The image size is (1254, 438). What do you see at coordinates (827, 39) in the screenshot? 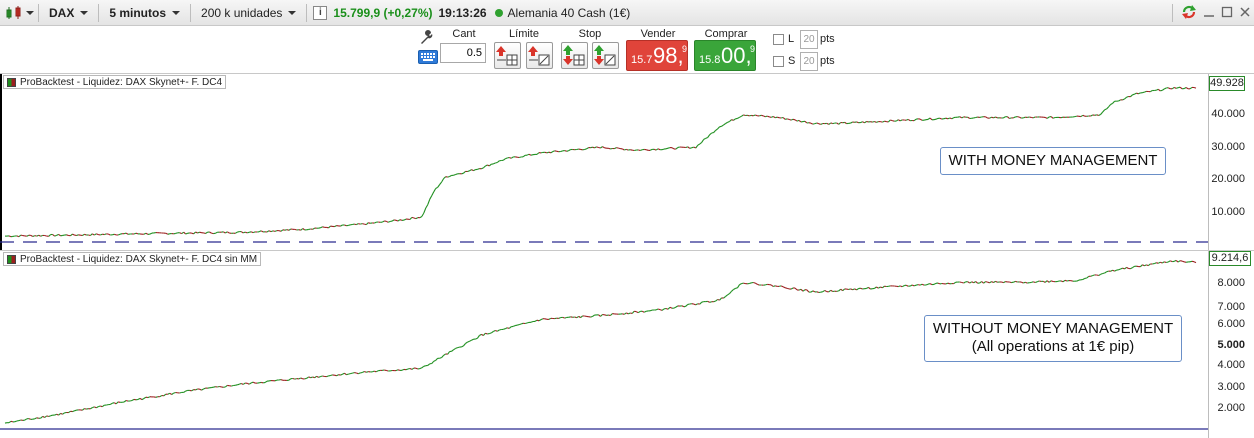
I see `limit-pts-unit: pts` at bounding box center [827, 39].